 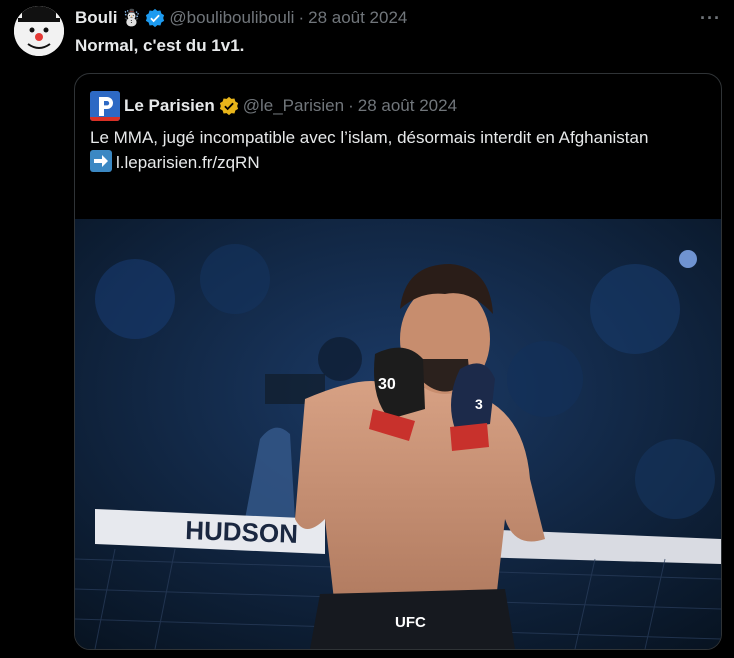 I want to click on verified-badge-icon, so click(x=155, y=18).